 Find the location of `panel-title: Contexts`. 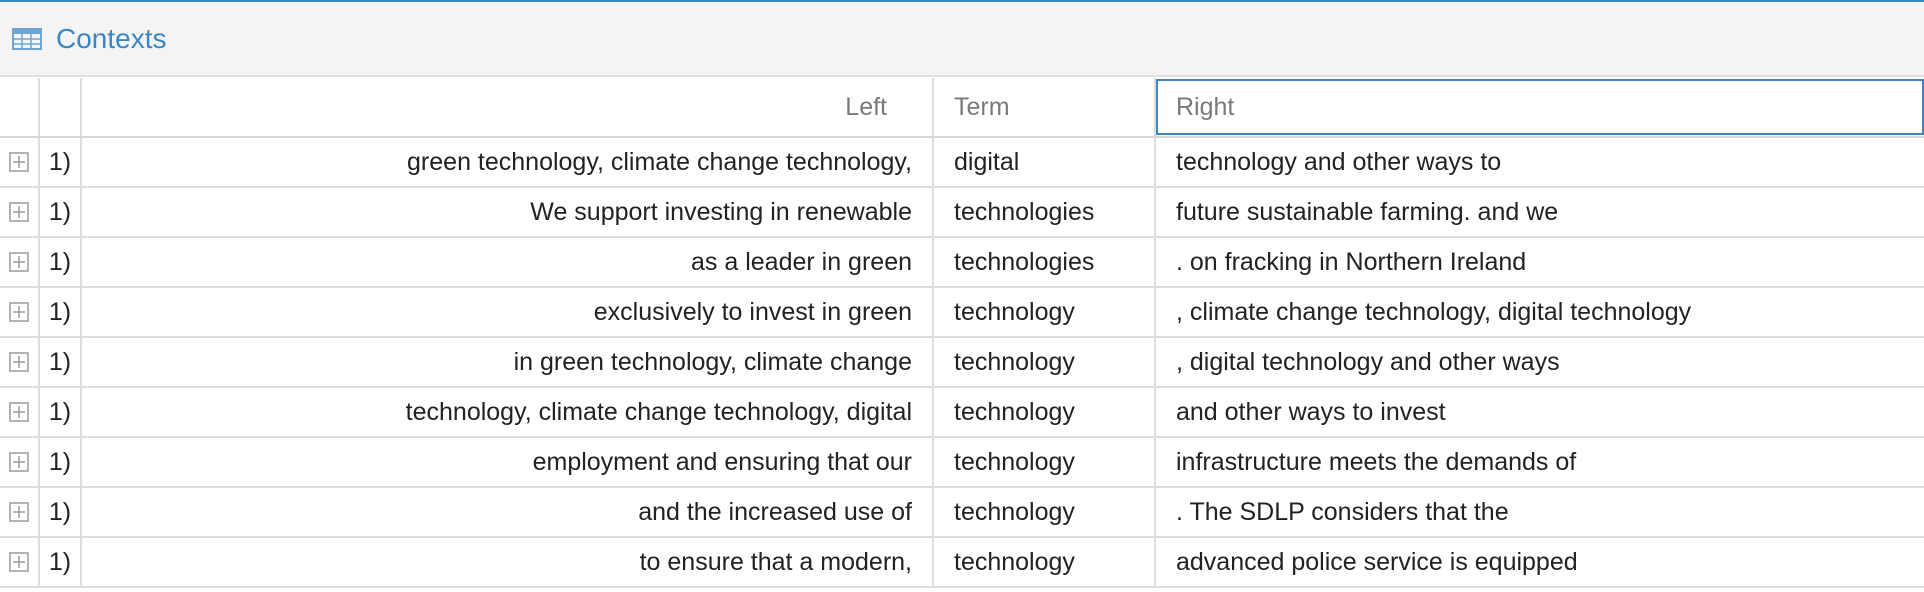

panel-title: Contexts is located at coordinates (111, 38).